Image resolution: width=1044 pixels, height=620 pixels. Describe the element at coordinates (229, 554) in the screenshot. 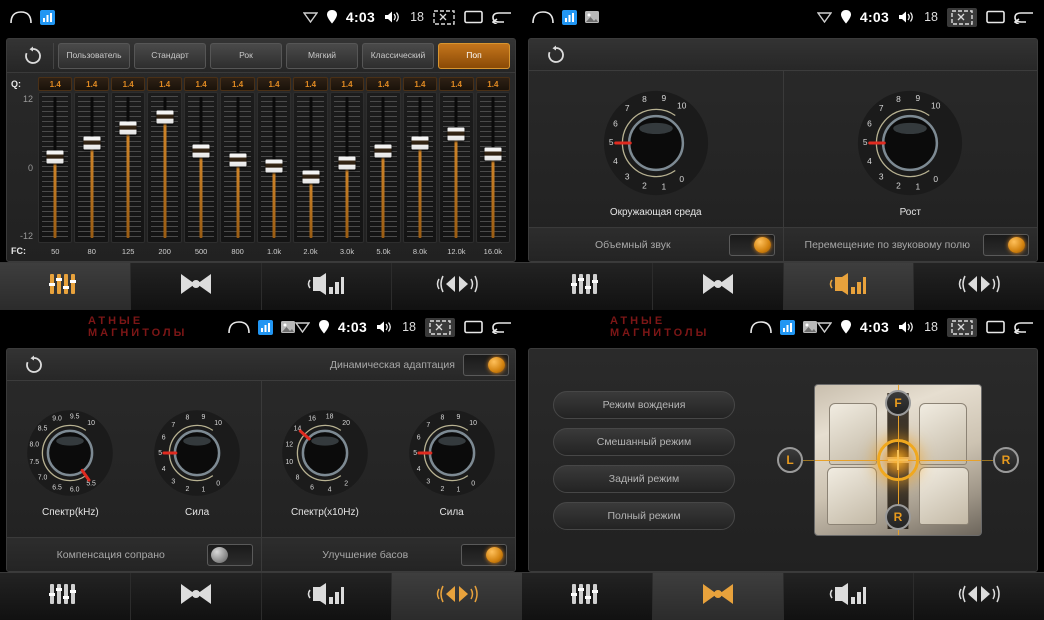

I see `soprano-compensation-toggle` at that location.